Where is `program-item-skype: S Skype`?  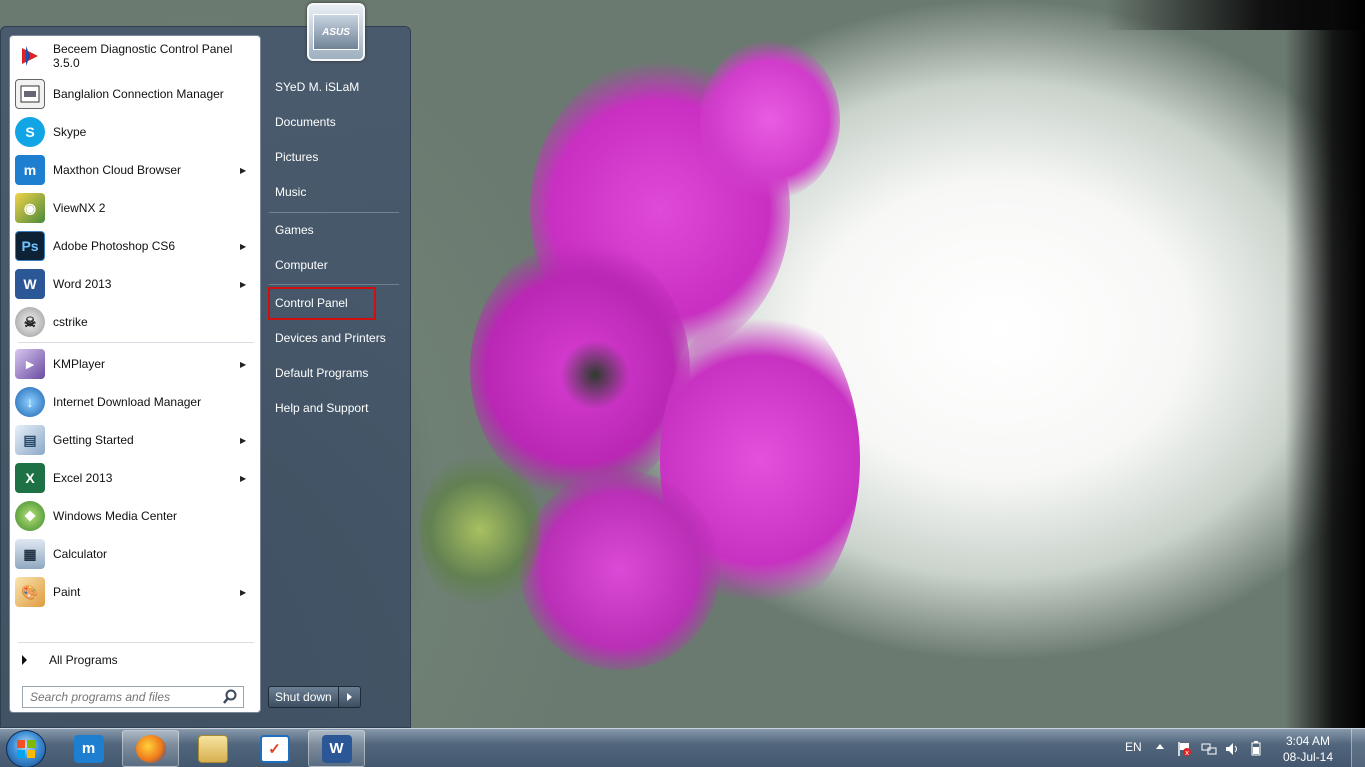 program-item-skype: S Skype is located at coordinates (135, 132).